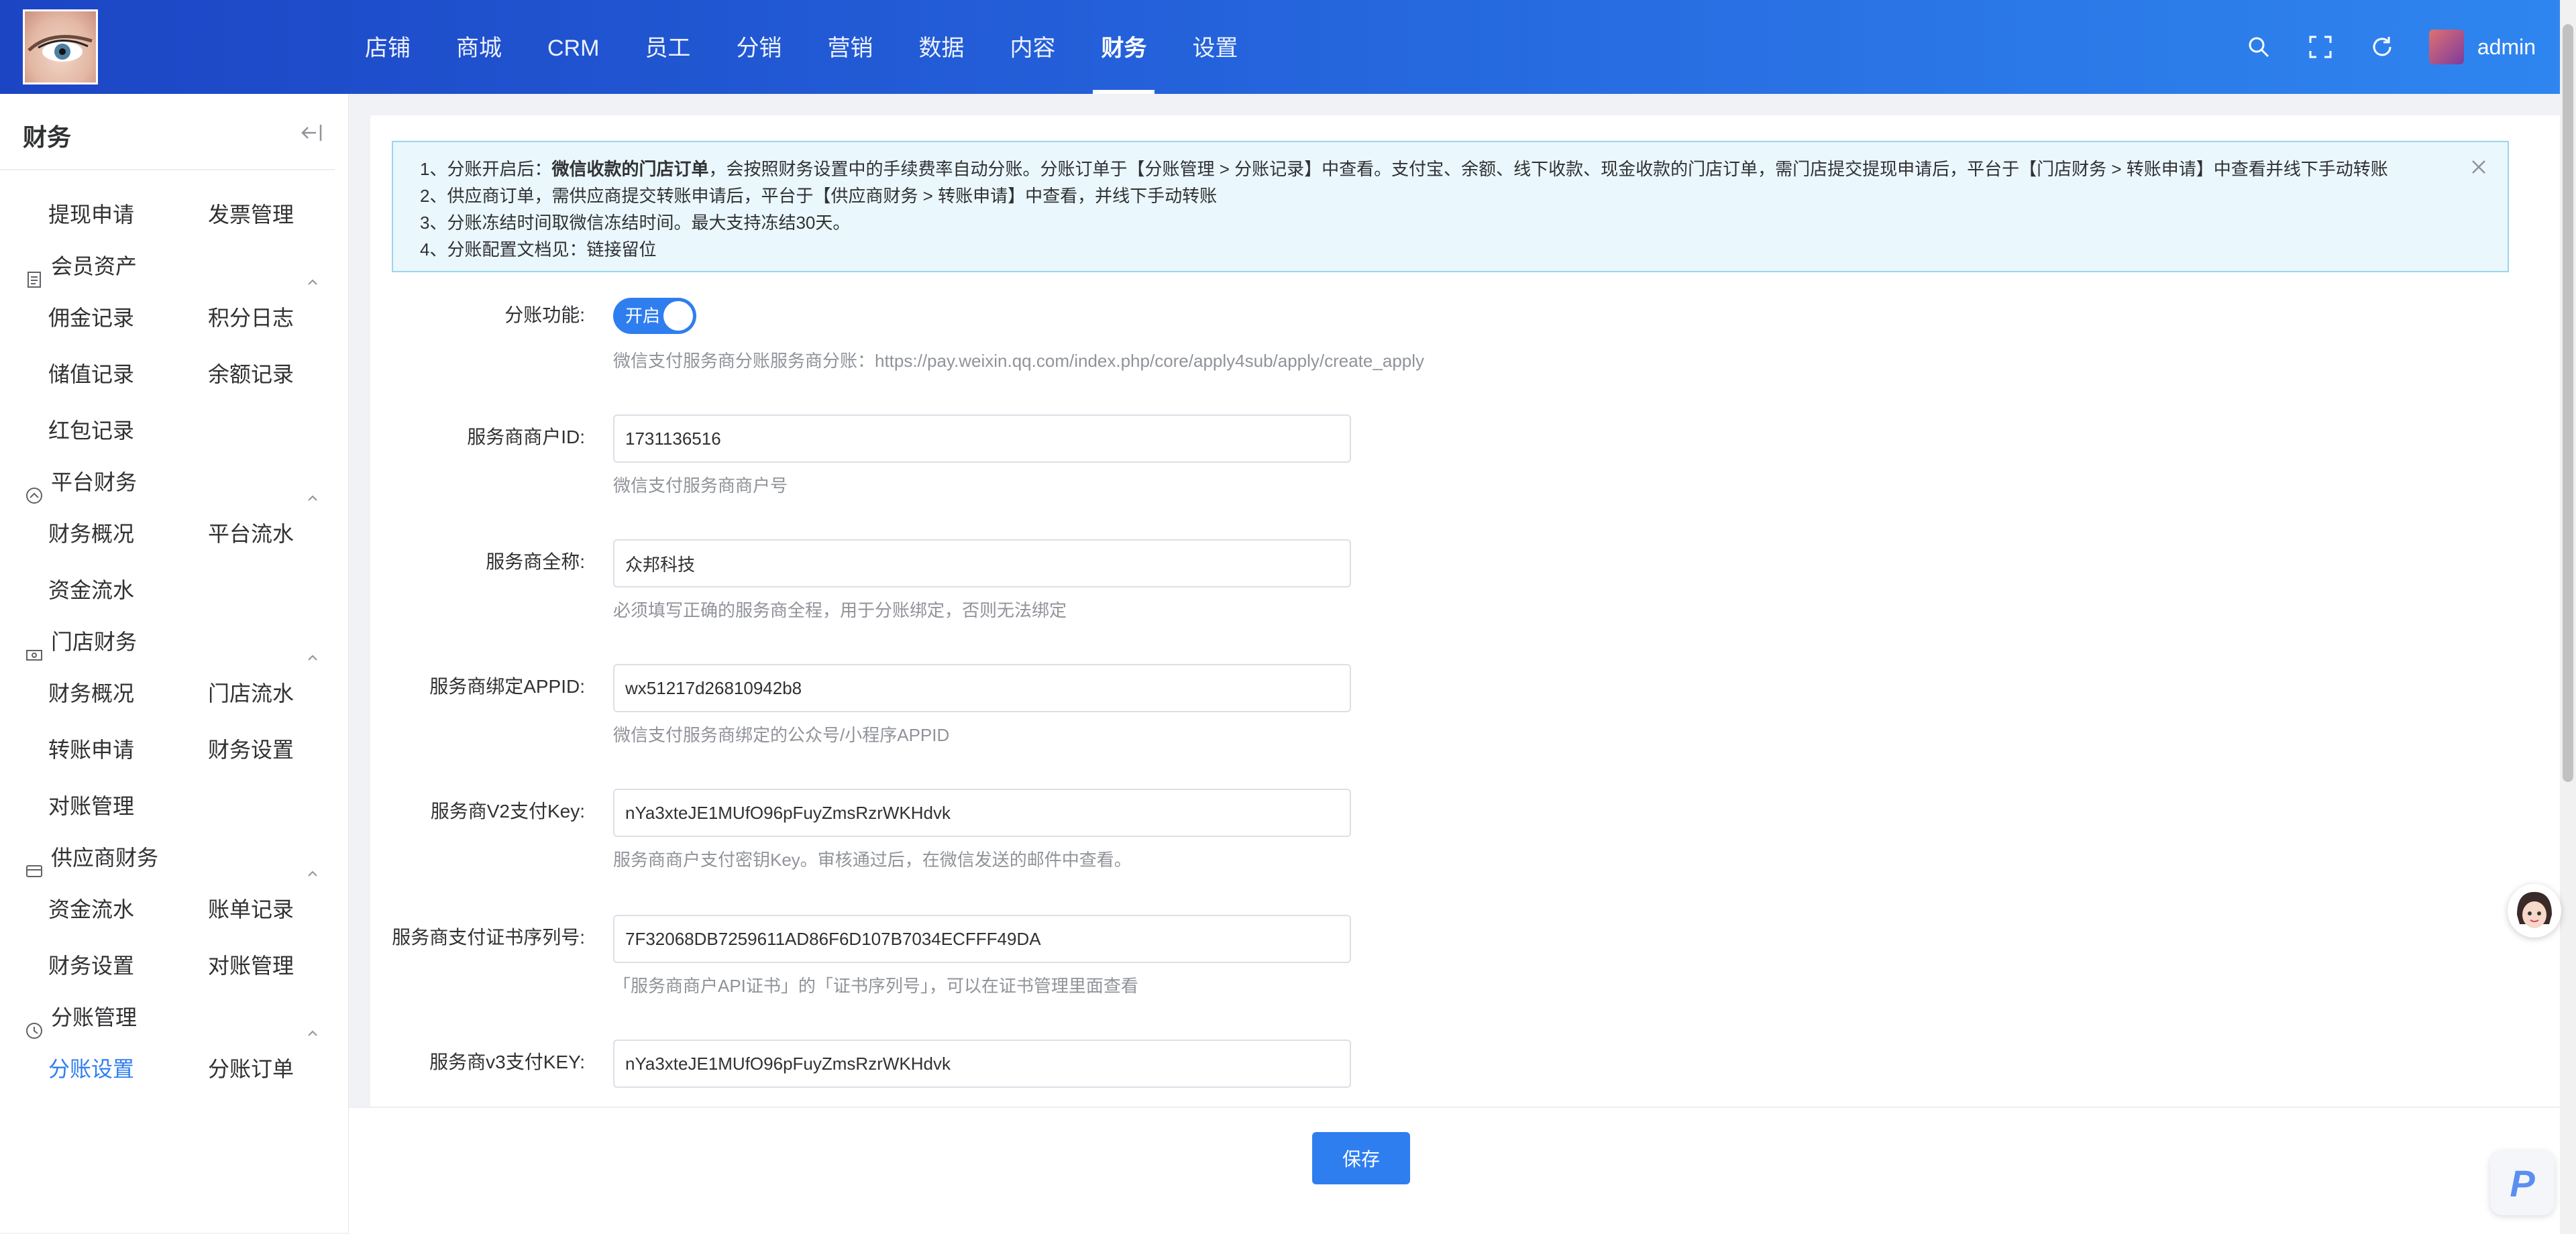 The image size is (2576, 1234). Describe the element at coordinates (34, 1024) in the screenshot. I see `split-icon` at that location.